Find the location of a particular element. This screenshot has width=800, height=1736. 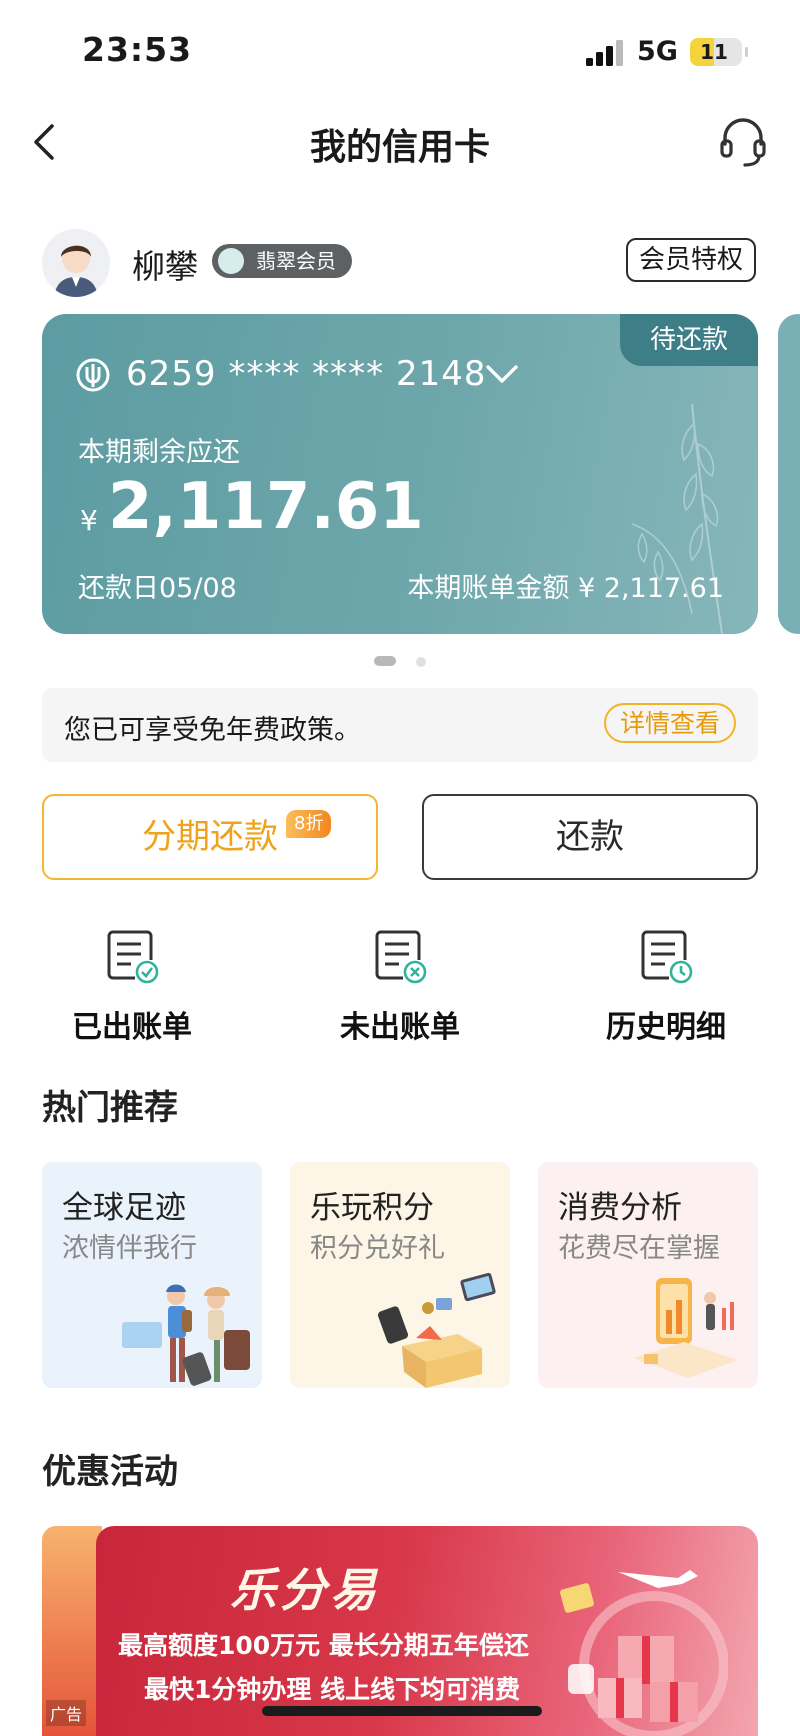

rec-title: 消费分析 is located at coordinates (620, 1208).